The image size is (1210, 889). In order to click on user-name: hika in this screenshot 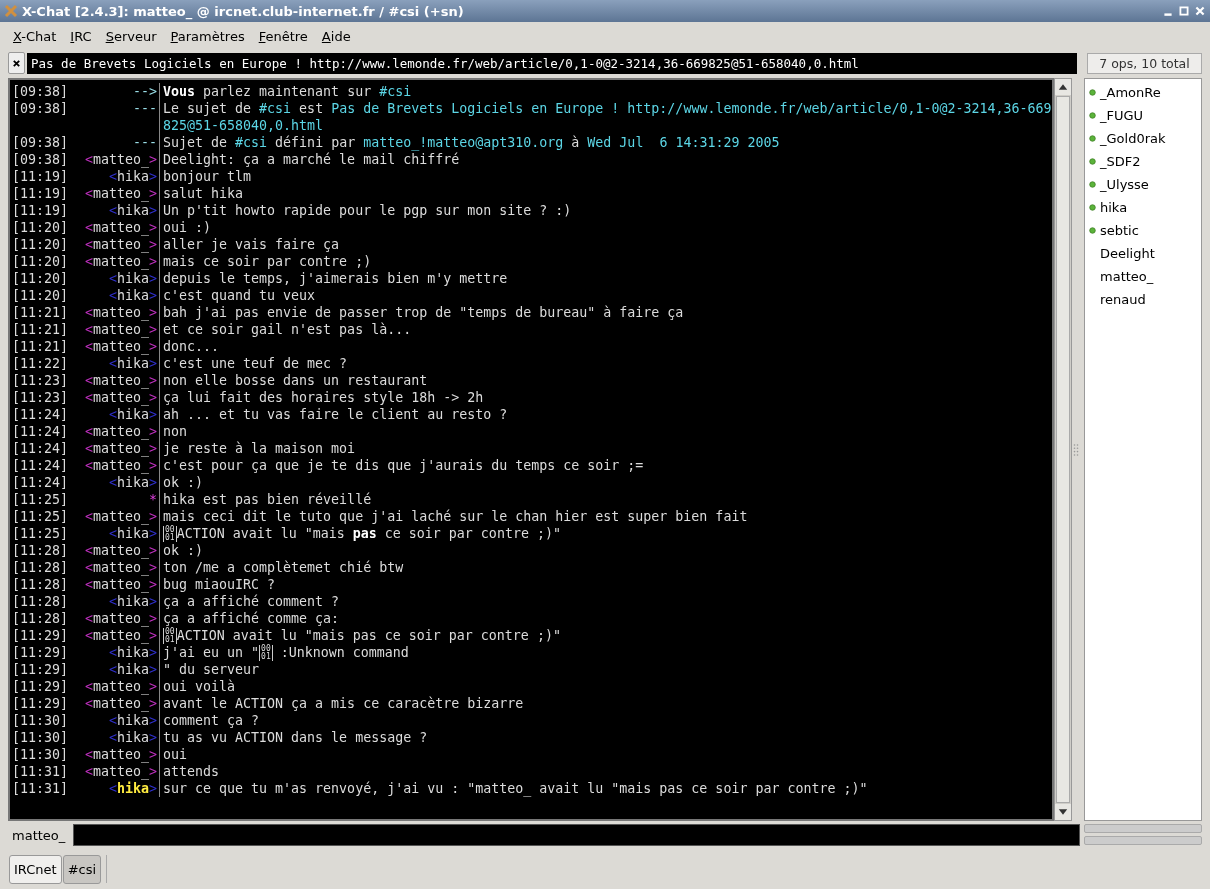, I will do `click(1114, 207)`.